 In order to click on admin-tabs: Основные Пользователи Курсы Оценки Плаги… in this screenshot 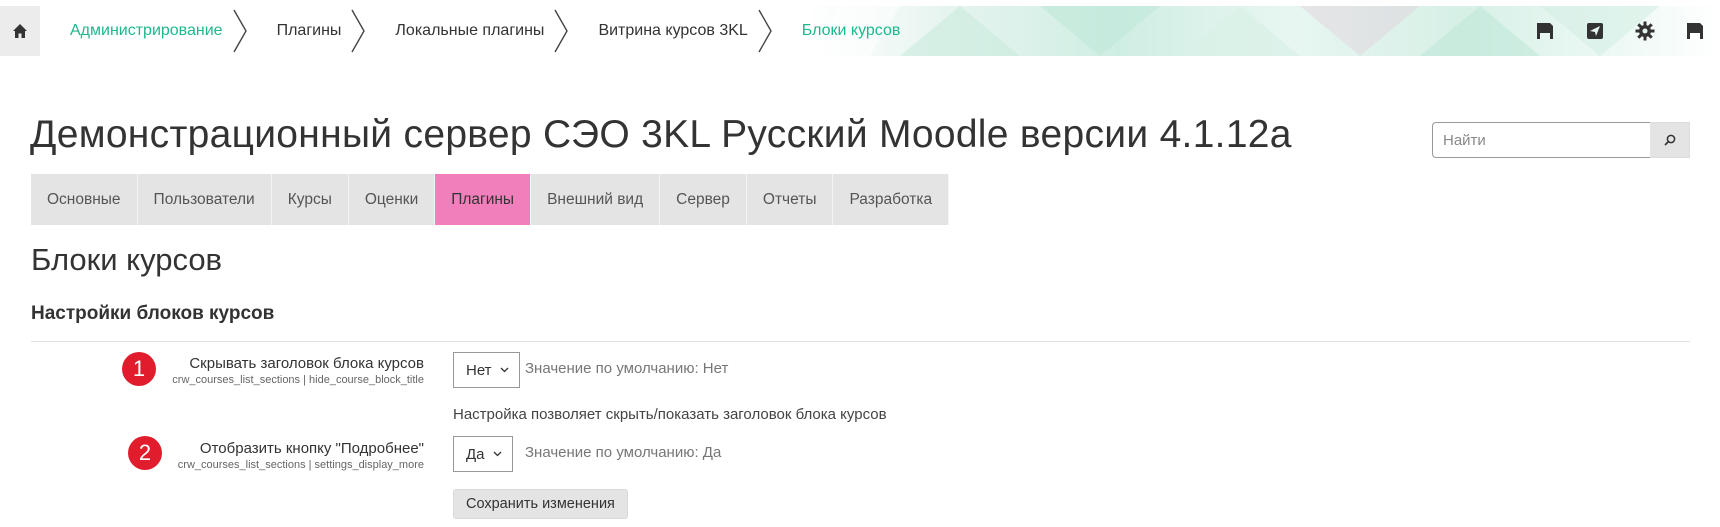, I will do `click(490, 199)`.